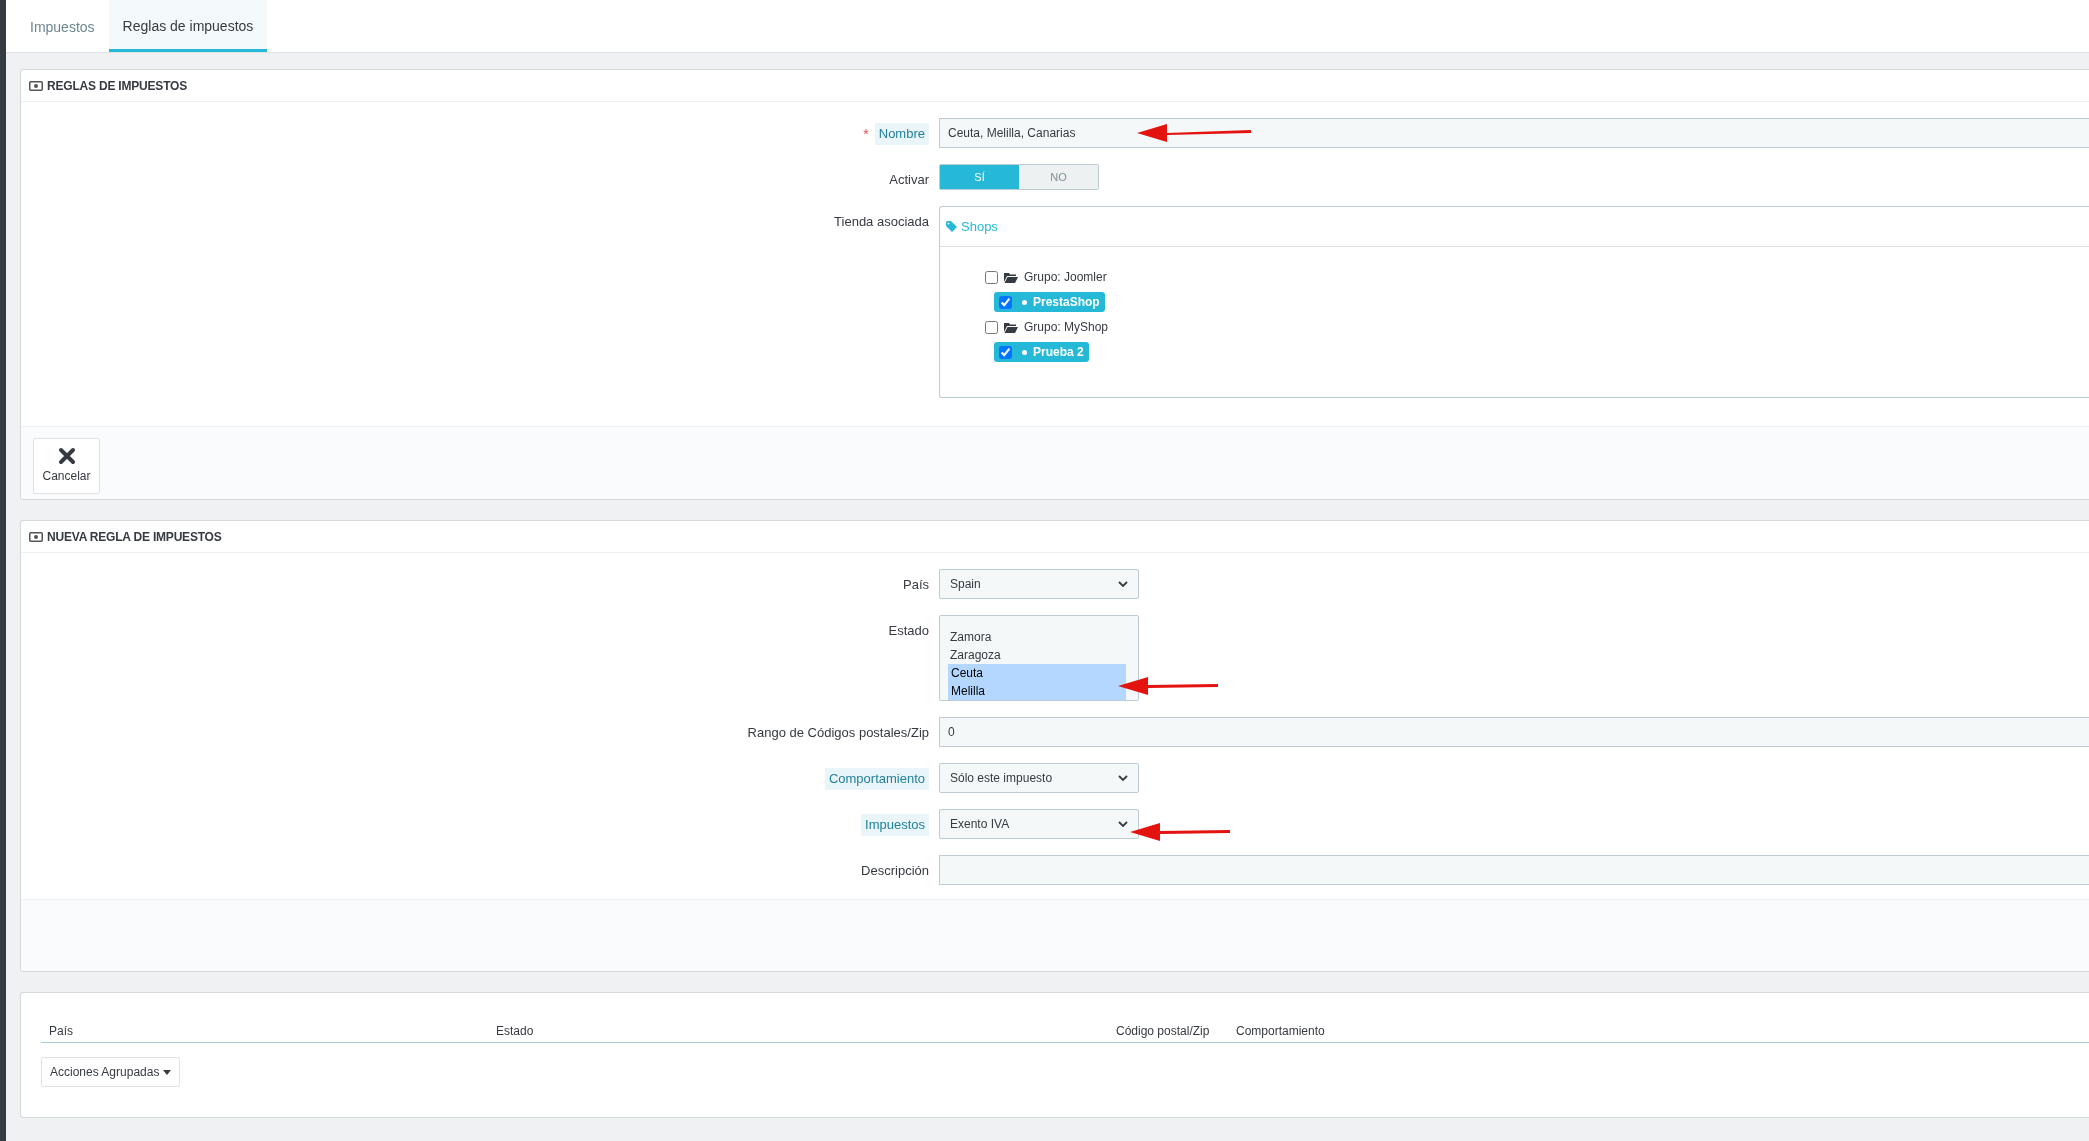  What do you see at coordinates (1039, 778) in the screenshot?
I see `select-field: Sólo este impuesto` at bounding box center [1039, 778].